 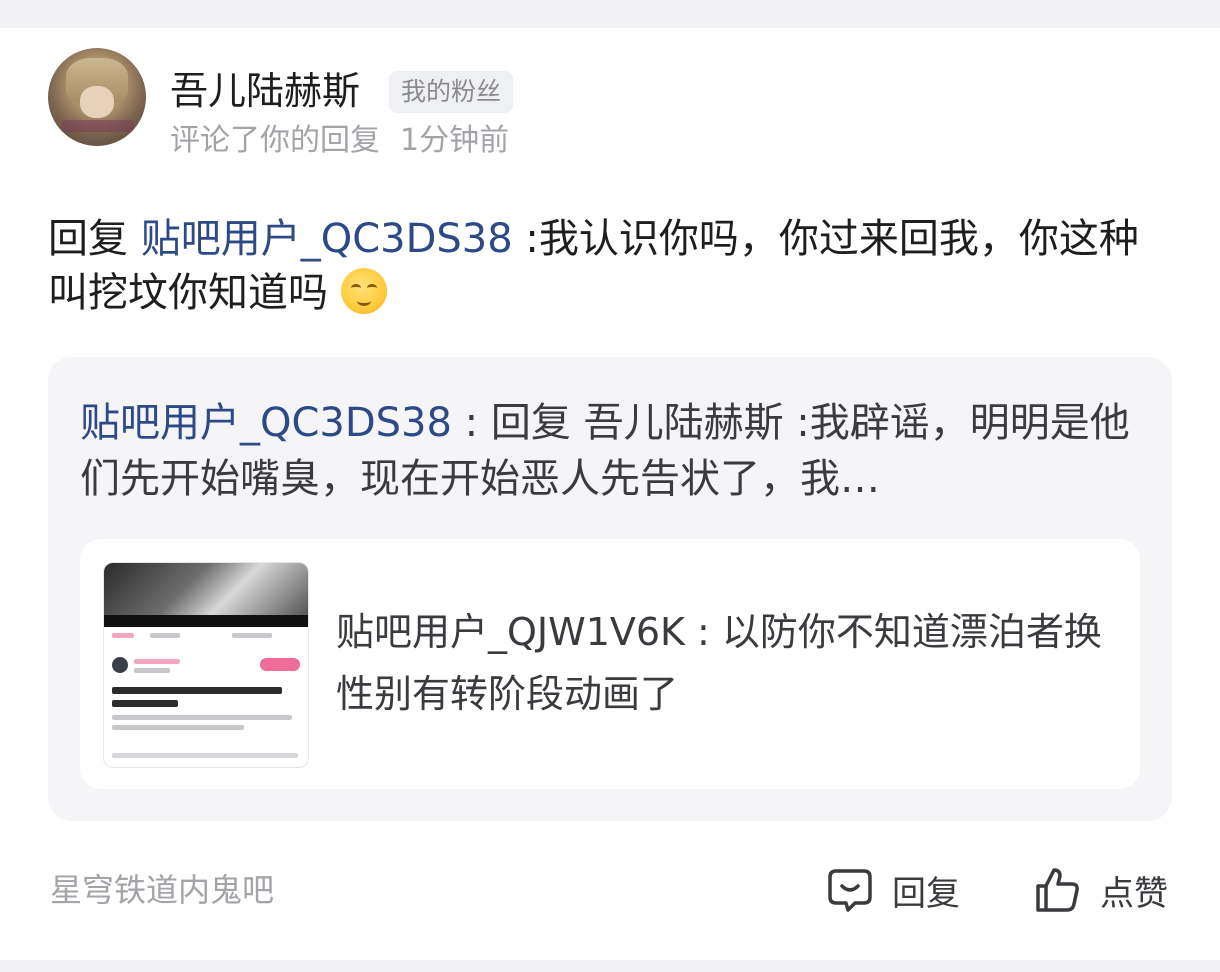 I want to click on quoted-author-link: 贴吧用户_QC3DS38, so click(x=266, y=423).